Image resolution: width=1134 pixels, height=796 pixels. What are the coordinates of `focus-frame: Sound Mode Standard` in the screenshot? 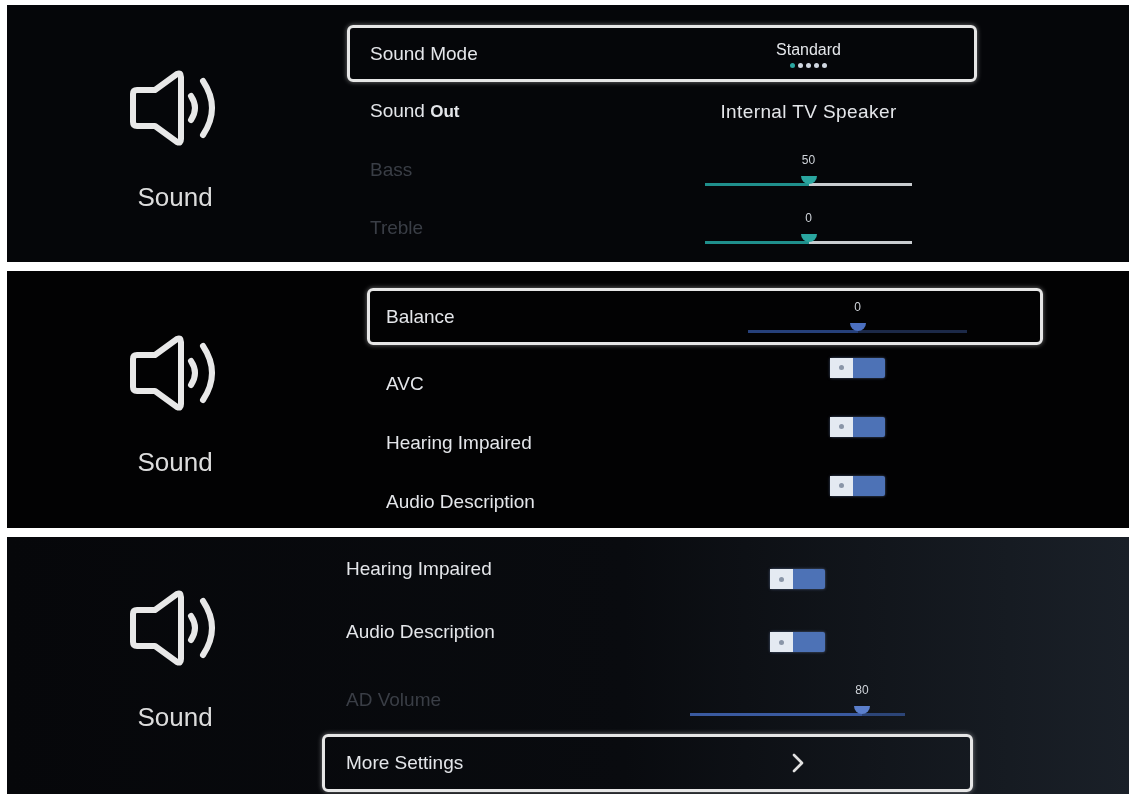 It's located at (662, 53).